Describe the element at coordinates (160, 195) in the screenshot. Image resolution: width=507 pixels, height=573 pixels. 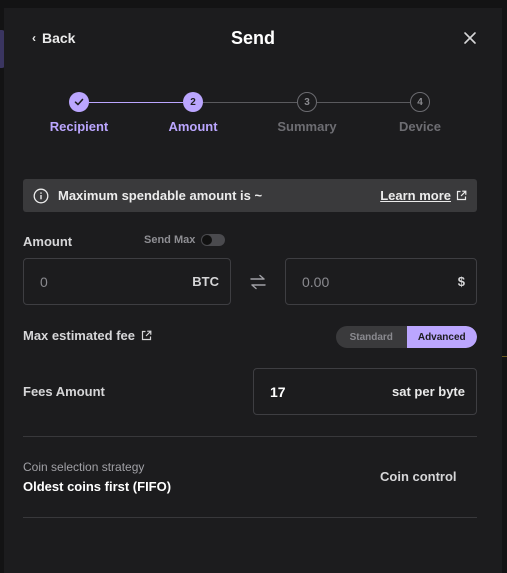
I see `banner-message: Maximum spendable amount is ~` at that location.